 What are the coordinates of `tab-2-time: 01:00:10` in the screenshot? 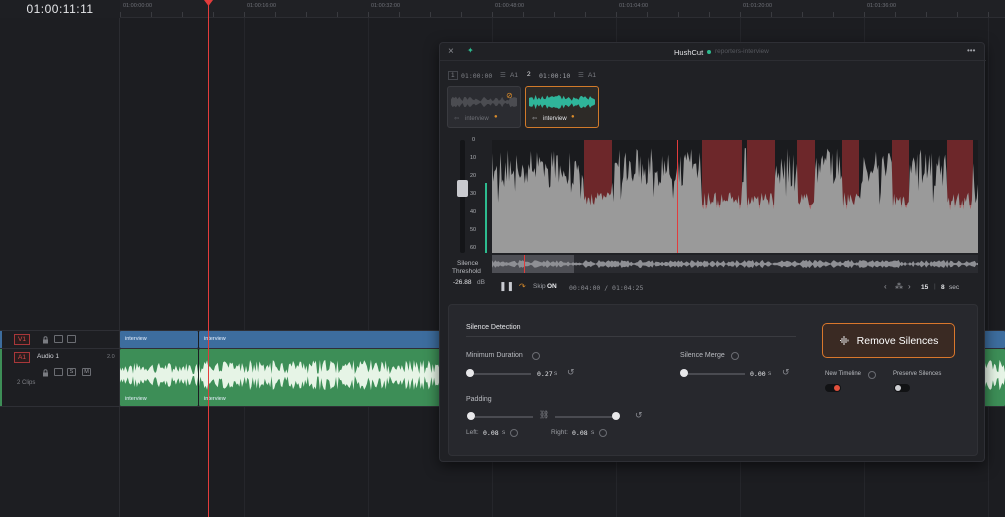 It's located at (555, 76).